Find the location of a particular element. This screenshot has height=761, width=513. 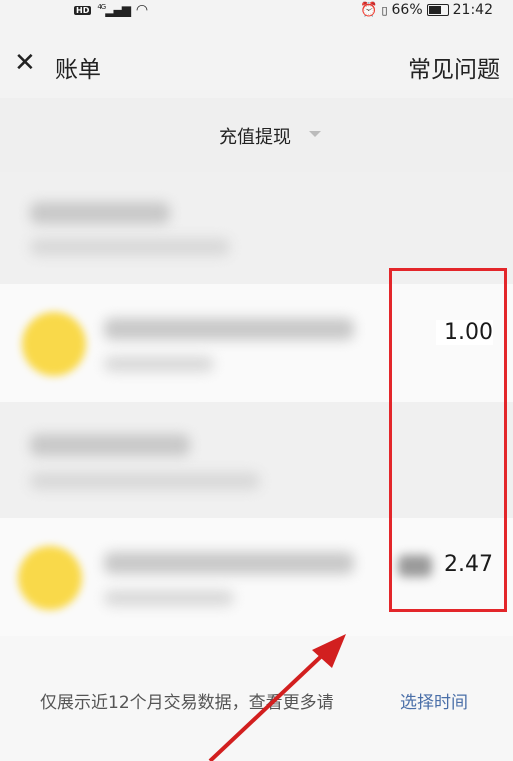

filter-label: 充值提现 is located at coordinates (255, 136).